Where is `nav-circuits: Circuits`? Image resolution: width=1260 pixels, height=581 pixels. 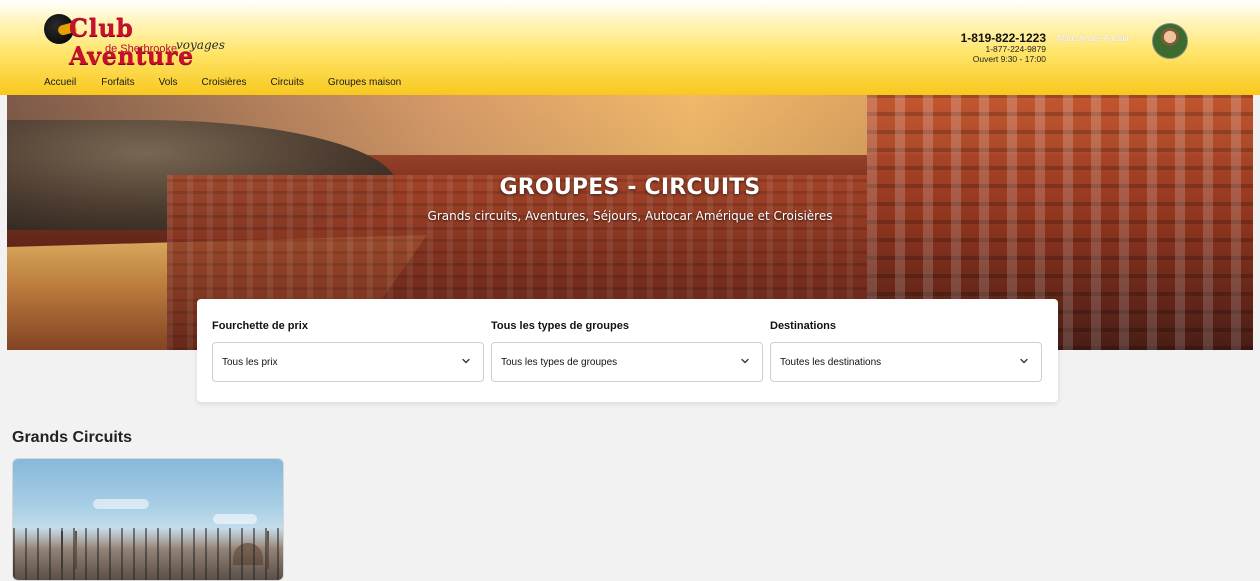
nav-circuits: Circuits is located at coordinates (287, 83).